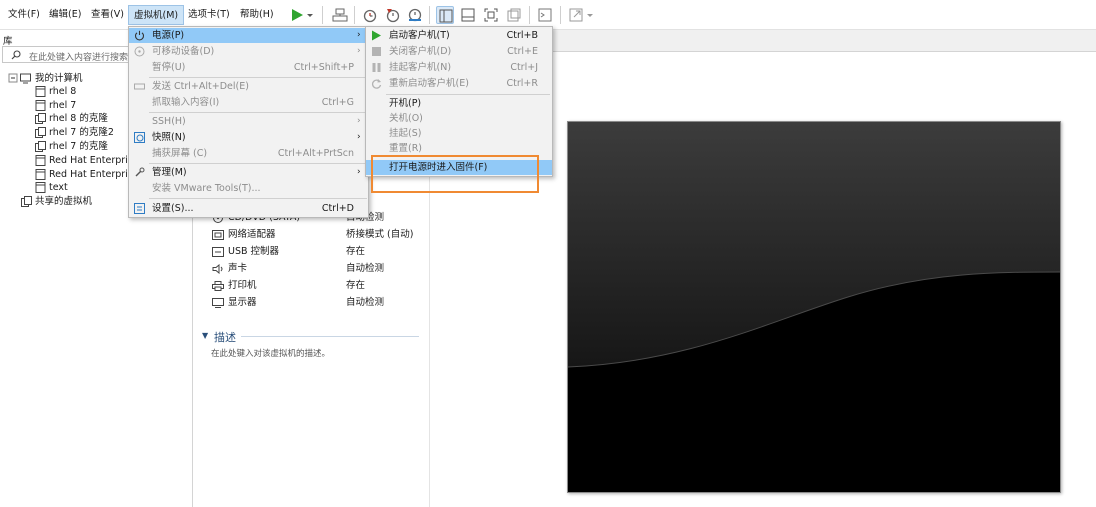  Describe the element at coordinates (415, 15) in the screenshot. I see `snapshot-manager-icon` at that location.